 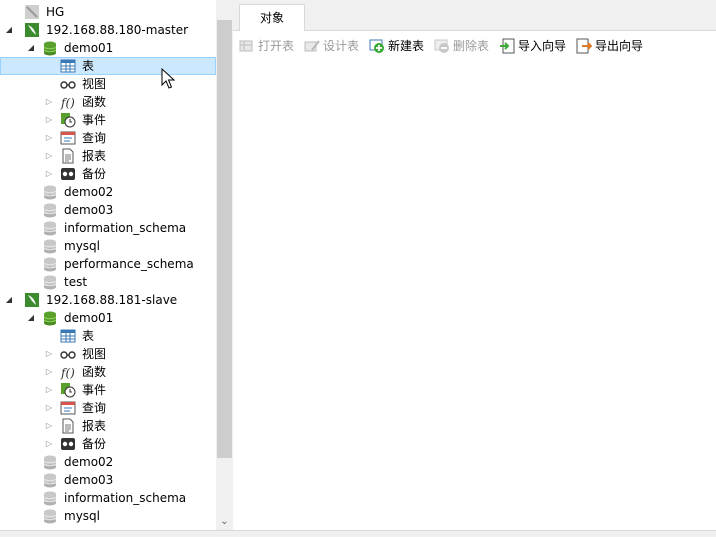 What do you see at coordinates (108, 354) in the screenshot?
I see `tree-item-views: ▷ 视图` at bounding box center [108, 354].